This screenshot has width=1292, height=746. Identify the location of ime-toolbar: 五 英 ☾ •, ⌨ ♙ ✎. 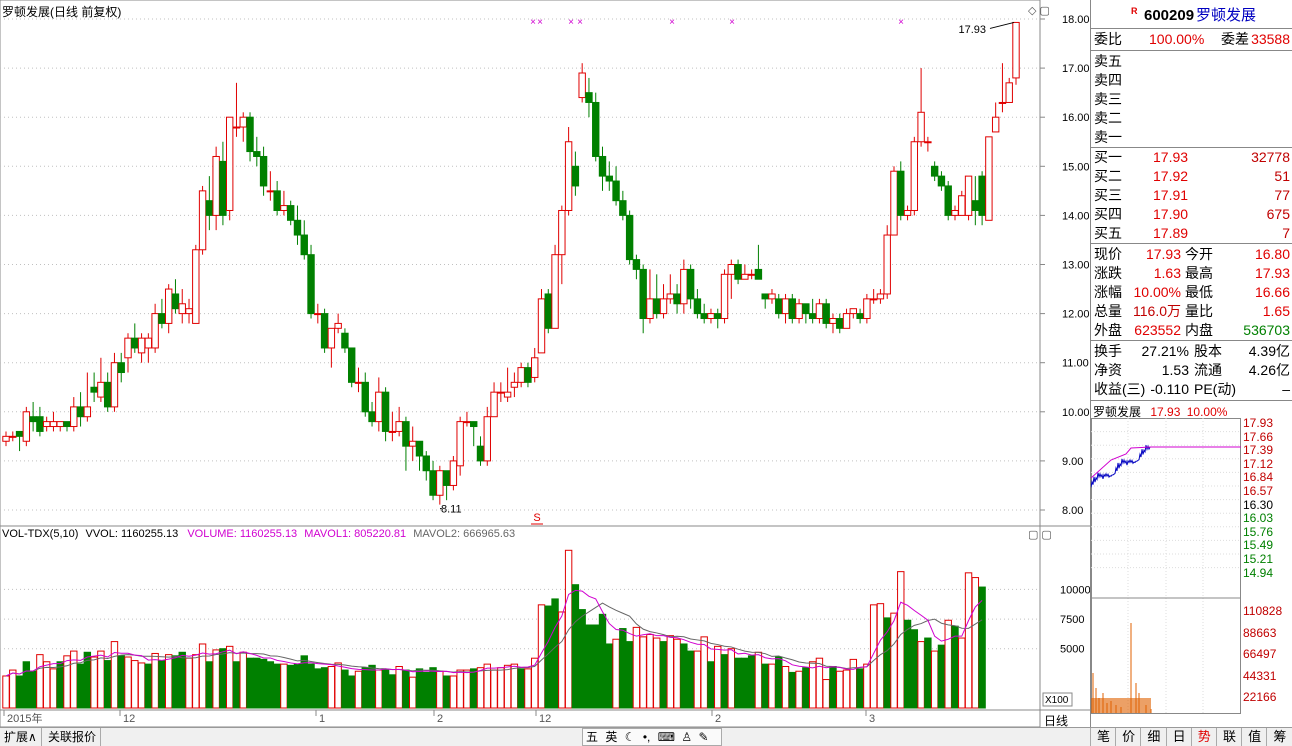
(652, 737).